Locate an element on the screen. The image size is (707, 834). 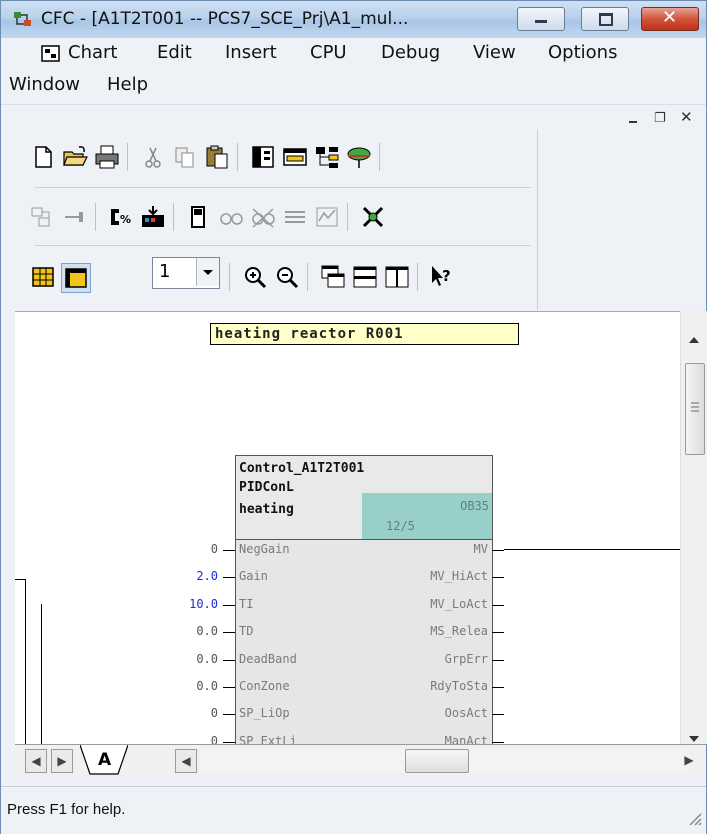
vertical-scrollbar is located at coordinates (693, 527).